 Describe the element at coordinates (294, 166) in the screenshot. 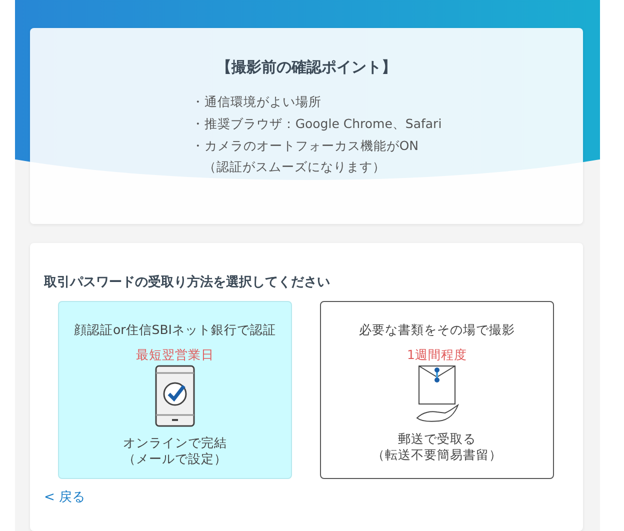

I see `checklist-note: （認証がスムーズになります）` at that location.